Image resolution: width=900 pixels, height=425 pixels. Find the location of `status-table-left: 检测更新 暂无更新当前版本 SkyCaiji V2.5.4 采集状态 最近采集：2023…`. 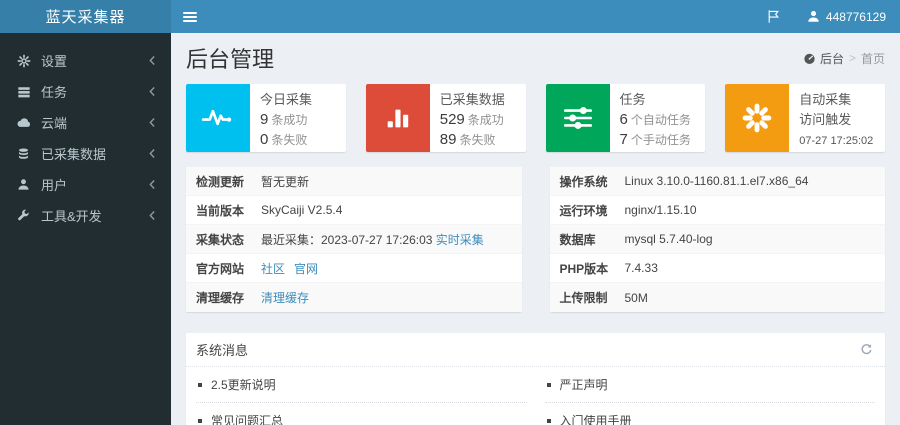

status-table-left: 检测更新 暂无更新当前版本 SkyCaiji V2.5.4 采集状态 最近采集：2023… is located at coordinates (354, 239).